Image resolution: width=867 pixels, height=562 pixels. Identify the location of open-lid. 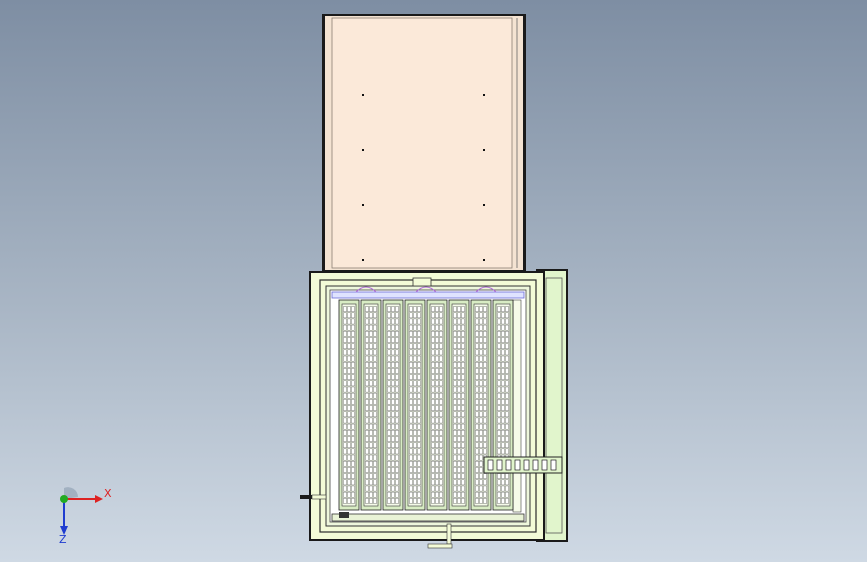
(424, 143).